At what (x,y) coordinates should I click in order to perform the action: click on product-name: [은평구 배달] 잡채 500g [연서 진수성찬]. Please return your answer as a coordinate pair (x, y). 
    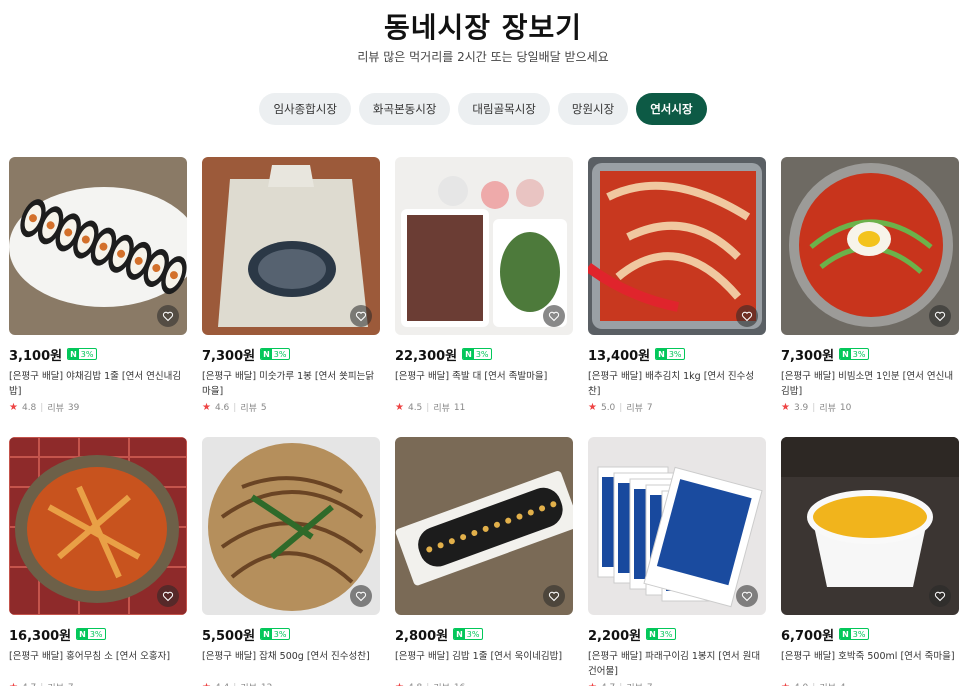
    Looking at the image, I should click on (291, 664).